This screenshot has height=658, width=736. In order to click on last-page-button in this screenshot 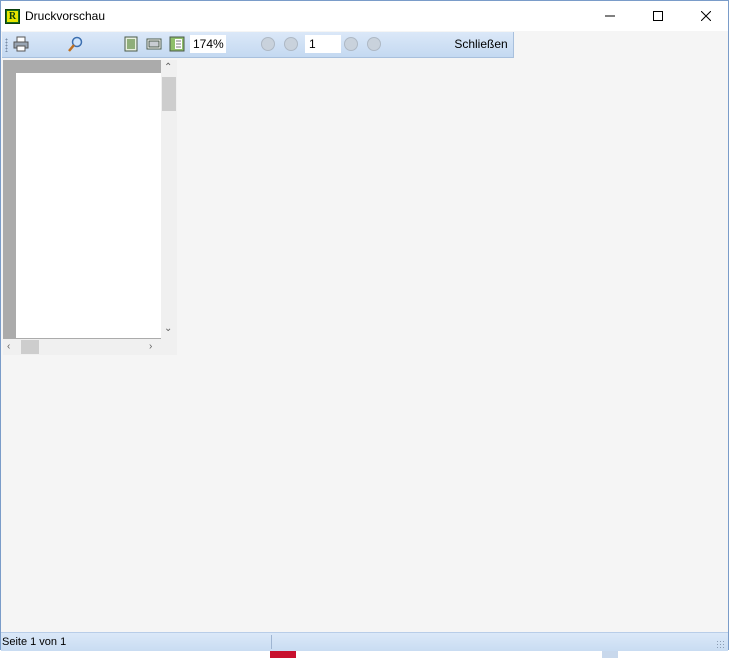, I will do `click(374, 44)`.